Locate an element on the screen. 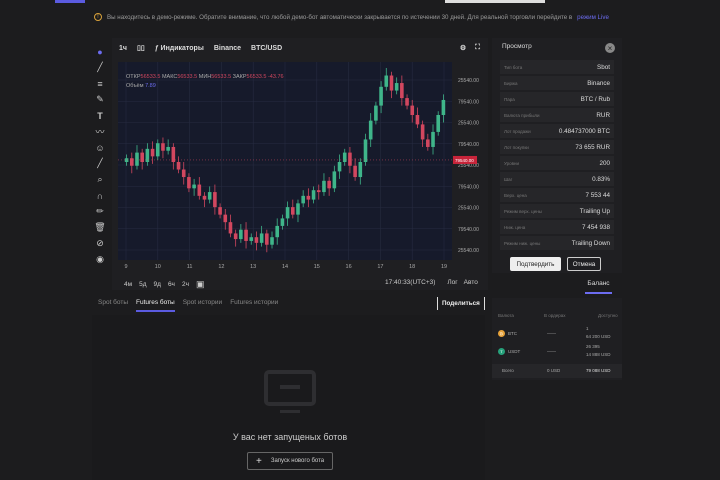  row-key: Режим ниж. цены is located at coordinates (522, 243).